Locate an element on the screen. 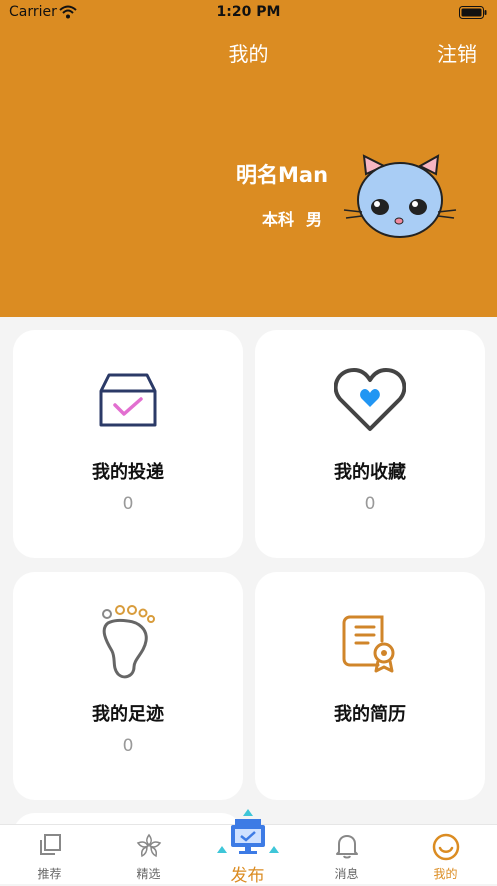 This screenshot has width=497, height=886. user-name: 明名Man is located at coordinates (282, 175).